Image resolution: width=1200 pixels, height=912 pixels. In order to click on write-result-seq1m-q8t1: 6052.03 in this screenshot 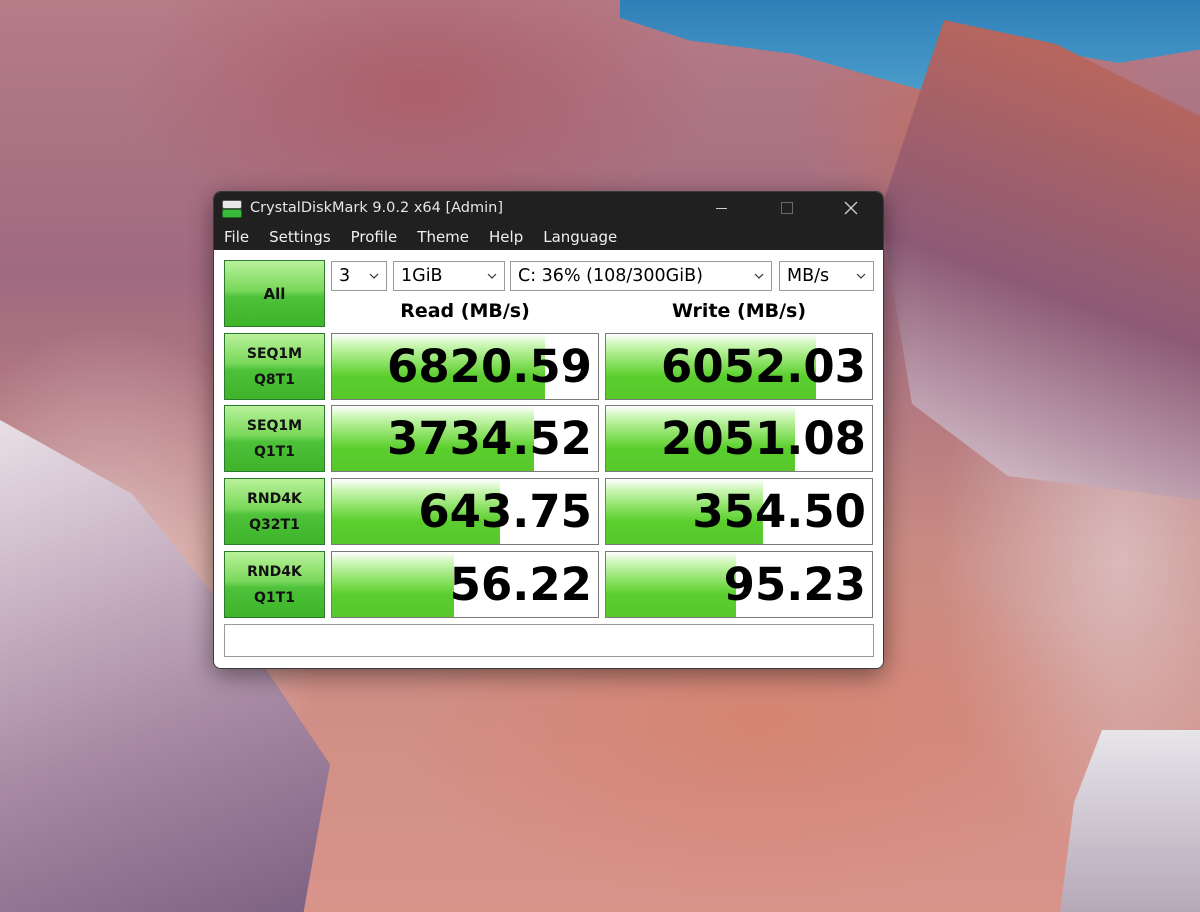, I will do `click(739, 366)`.